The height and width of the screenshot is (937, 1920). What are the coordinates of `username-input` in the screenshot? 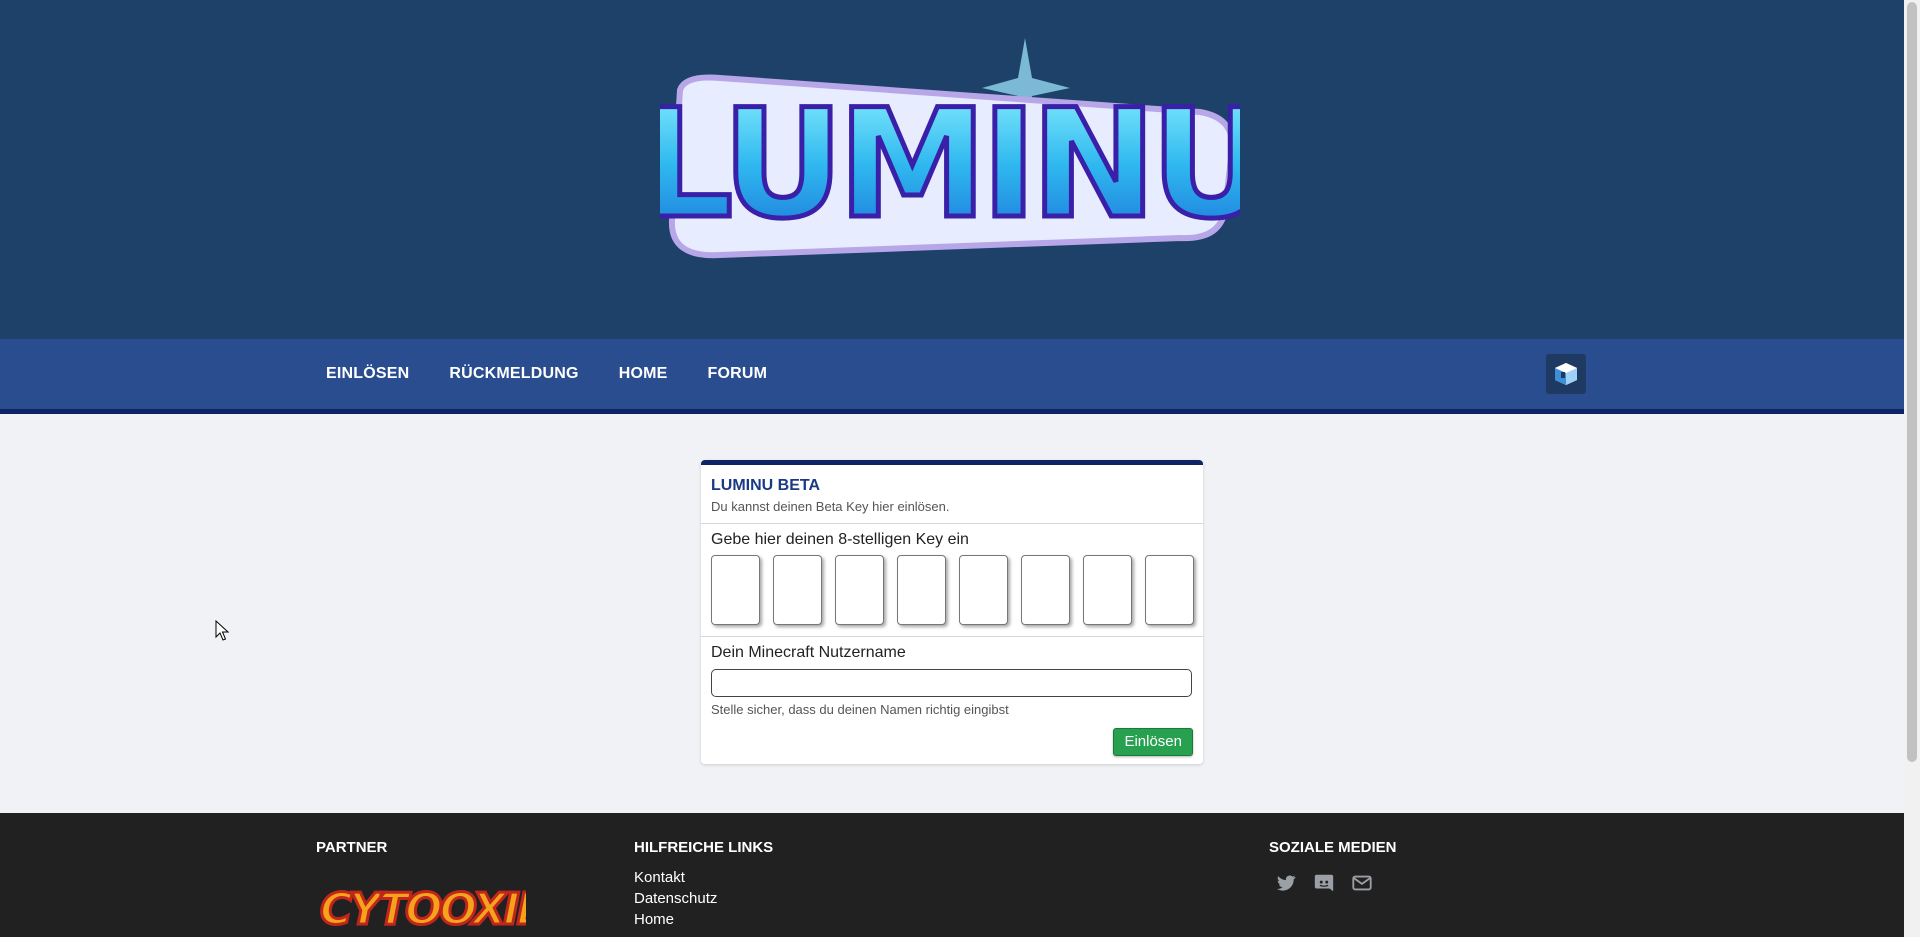 It's located at (951, 683).